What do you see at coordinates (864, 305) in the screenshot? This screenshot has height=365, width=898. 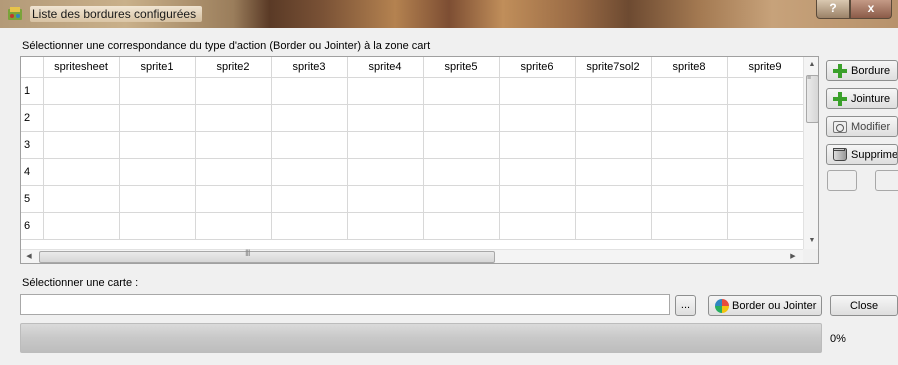 I see `close-button: Close` at bounding box center [864, 305].